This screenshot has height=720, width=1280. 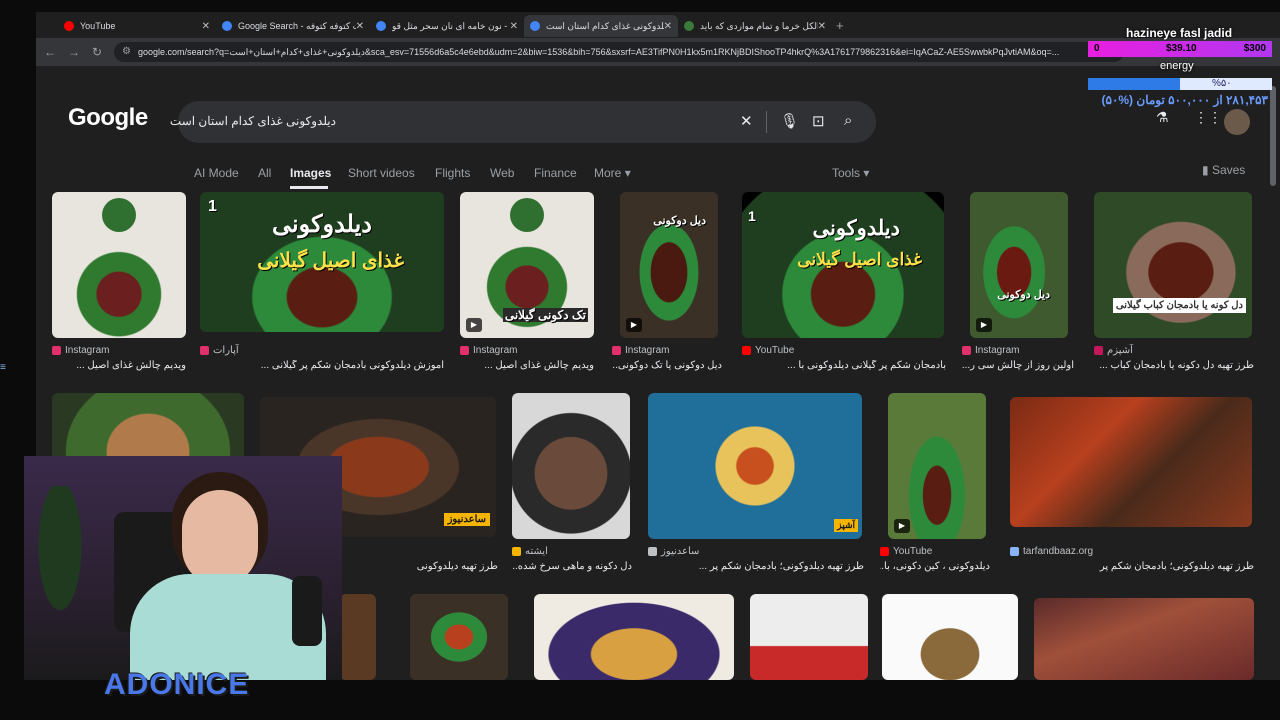 I want to click on result-caption: طرز تهیه دیلدوکونی؛ بادمجان شکم پر, so click(x=1132, y=566).